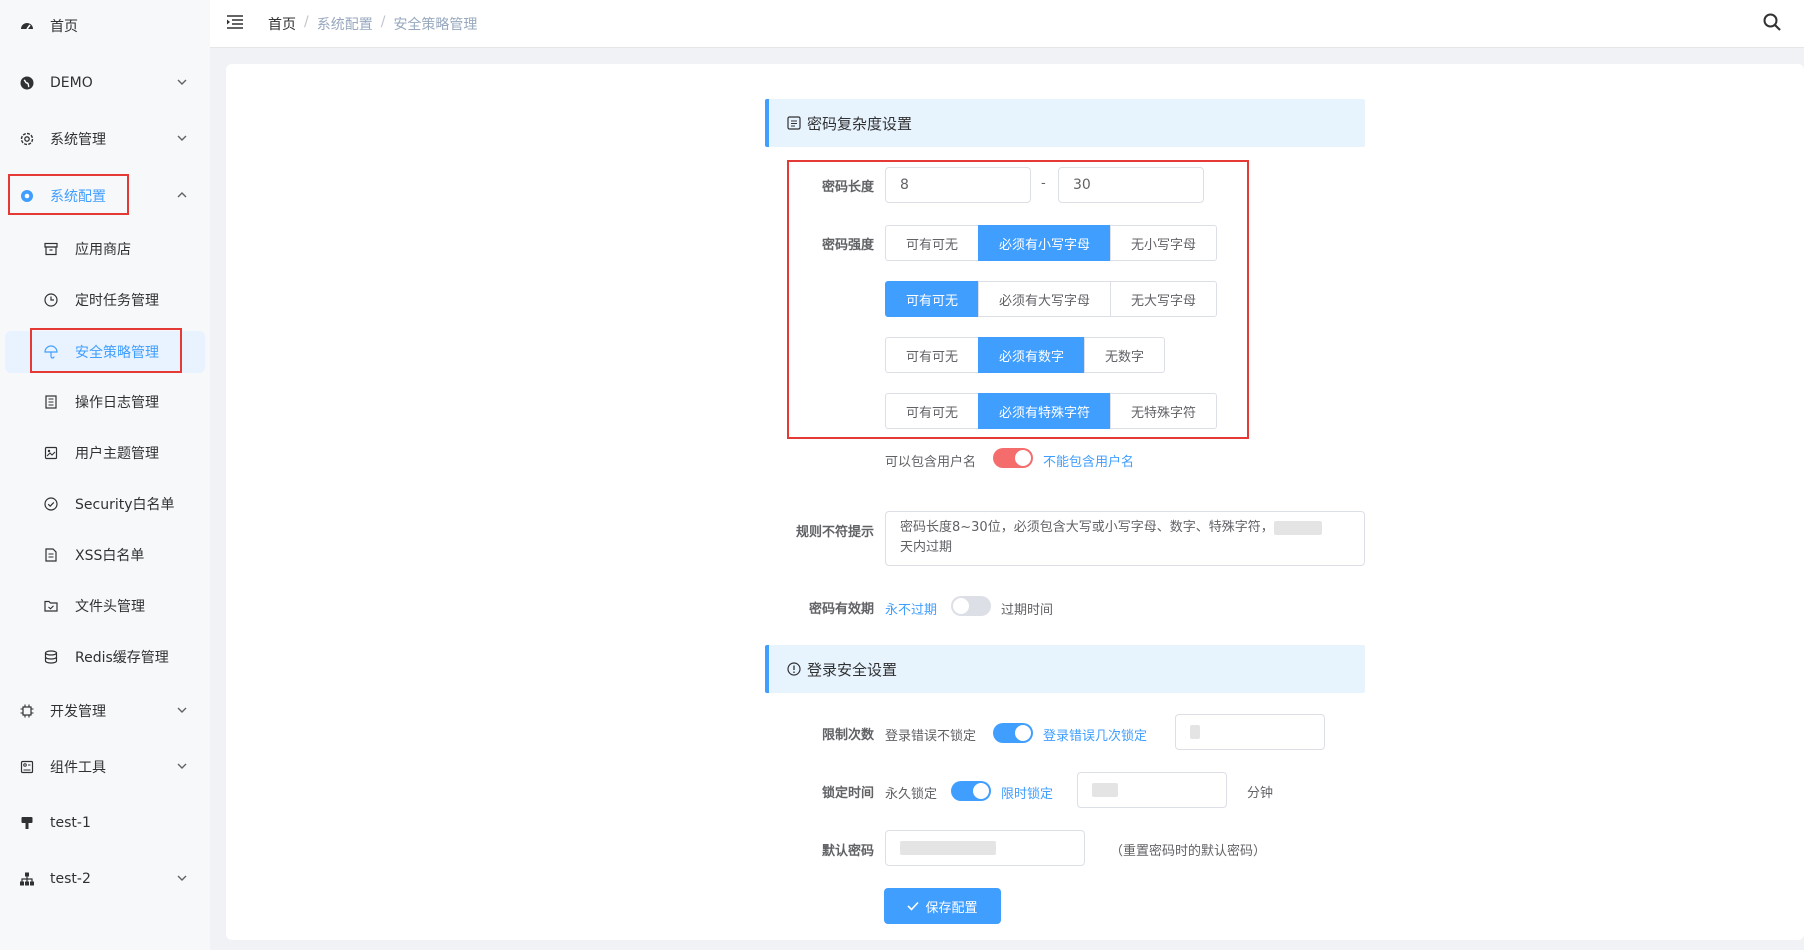 The height and width of the screenshot is (950, 1804). I want to click on special-required: 必须有特殊字符, so click(1045, 411).